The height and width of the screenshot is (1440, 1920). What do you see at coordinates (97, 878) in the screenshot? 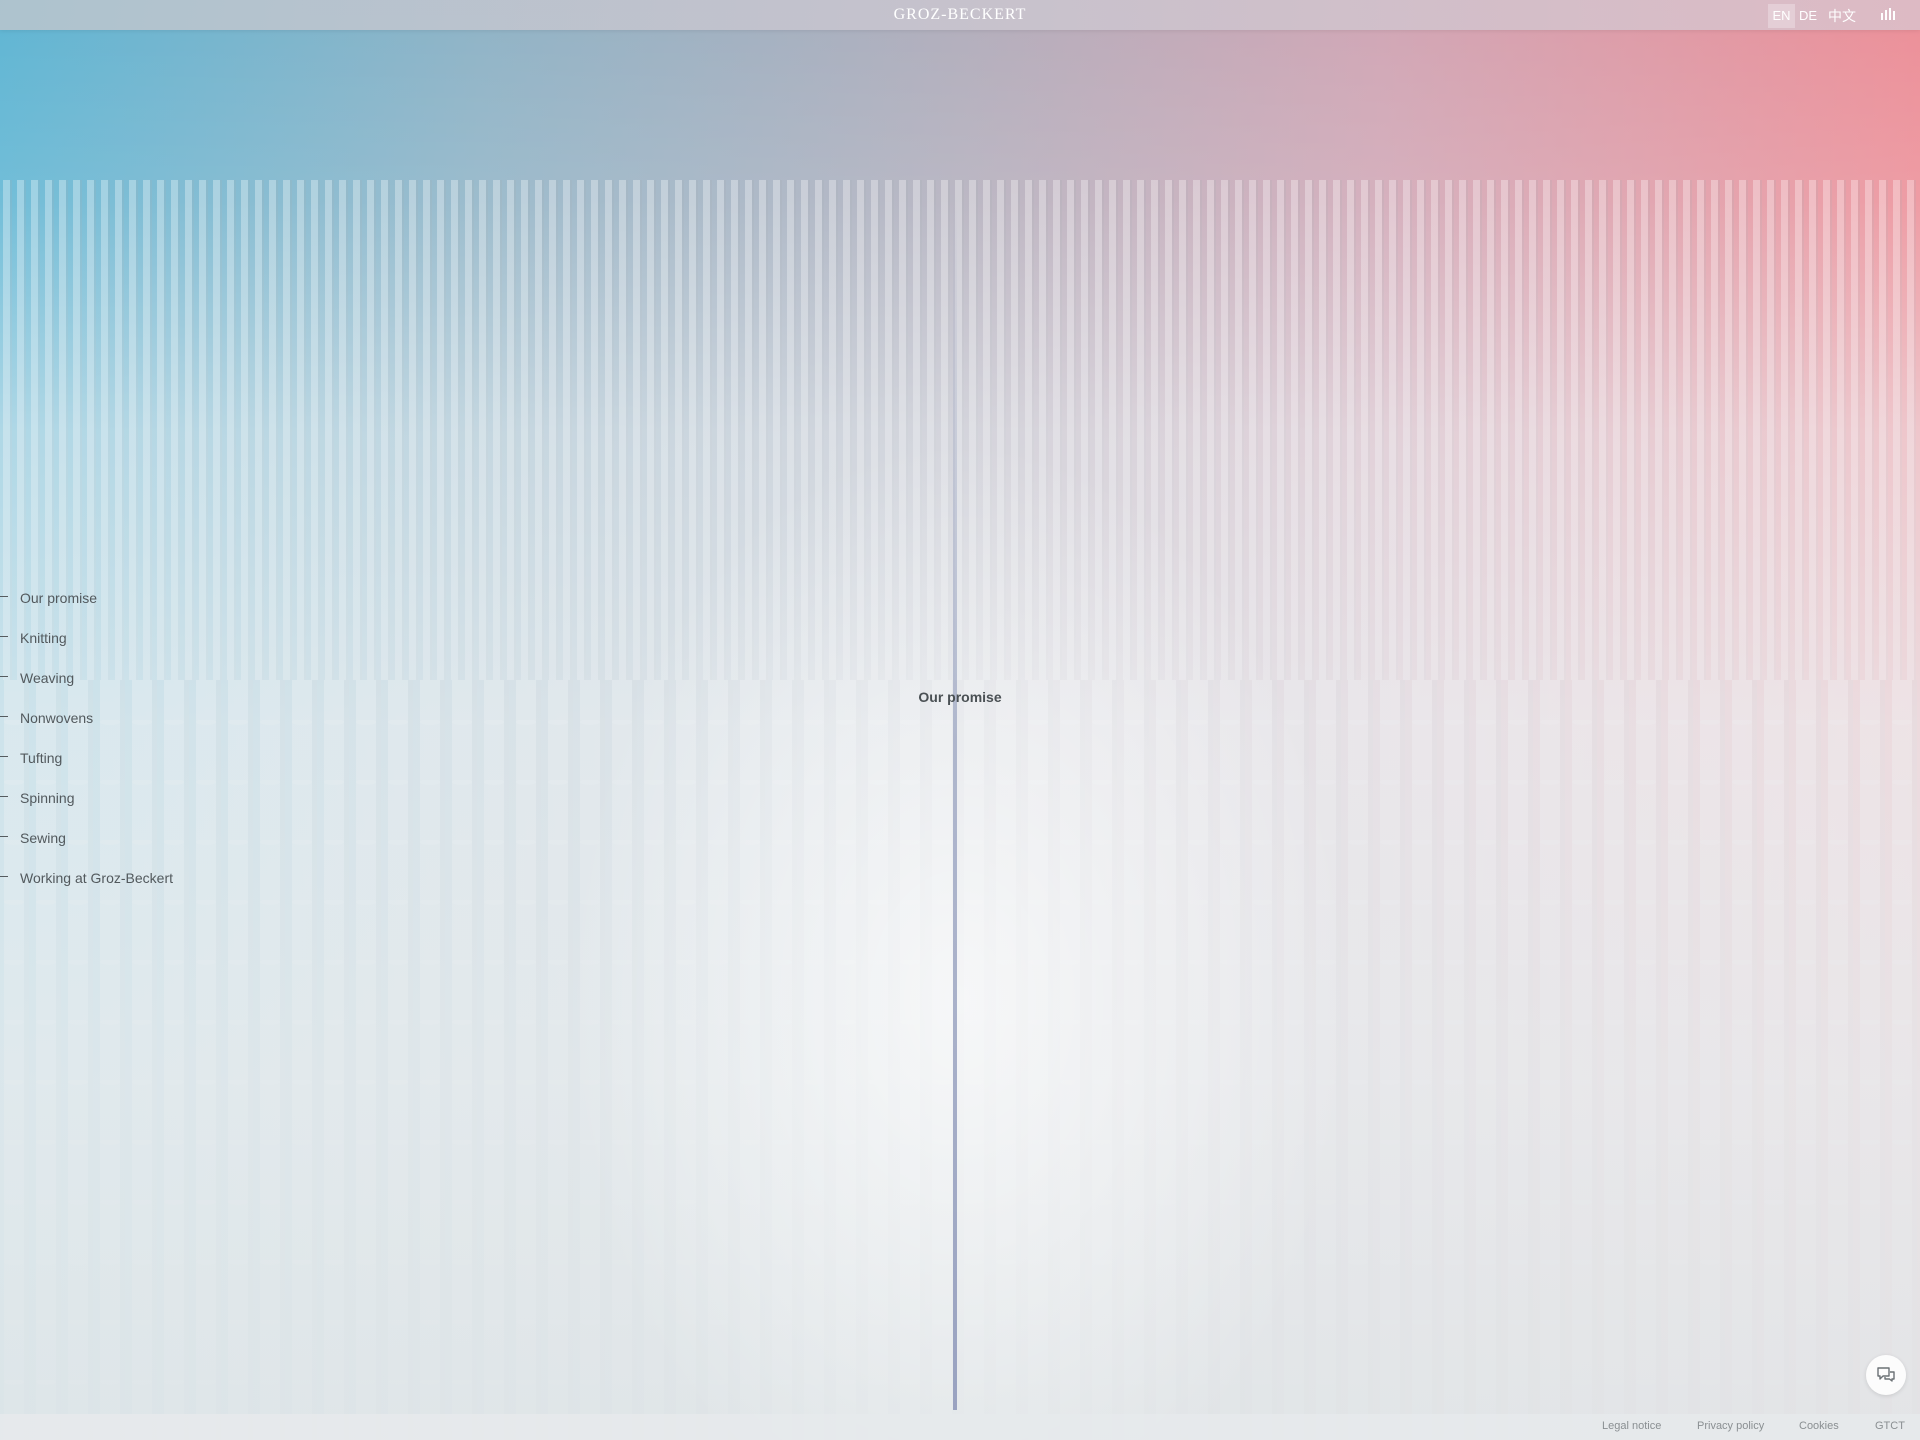
I see `nav-item-label: Working at Groz-Beckert` at bounding box center [97, 878].